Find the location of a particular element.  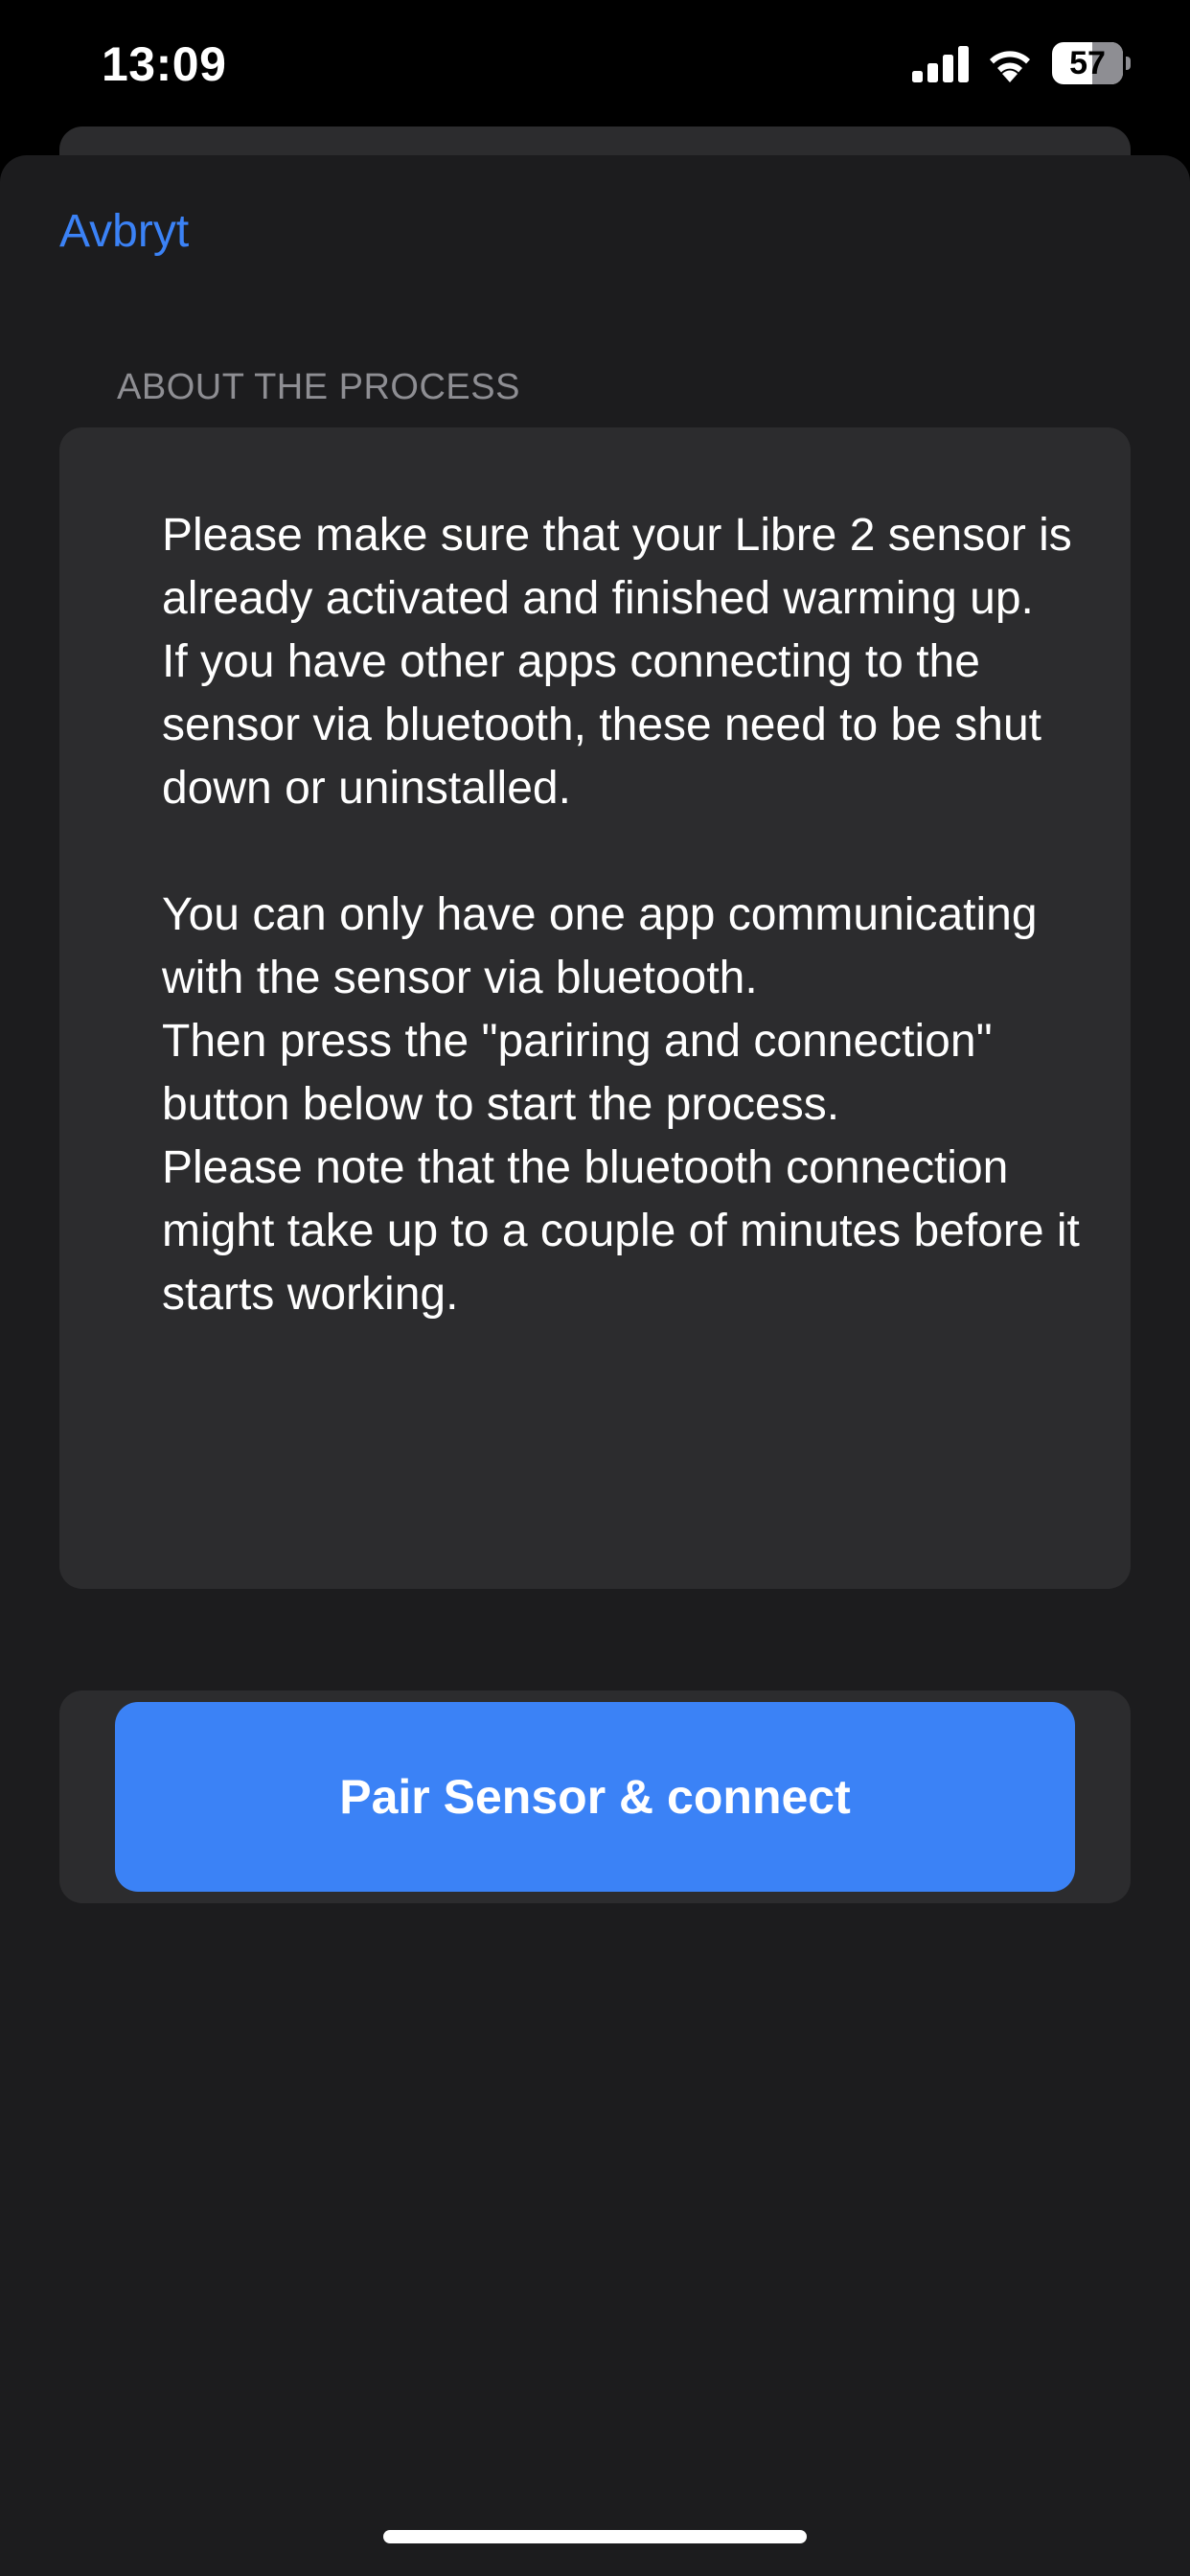

status-bar: 13:09 57 is located at coordinates (595, 63).